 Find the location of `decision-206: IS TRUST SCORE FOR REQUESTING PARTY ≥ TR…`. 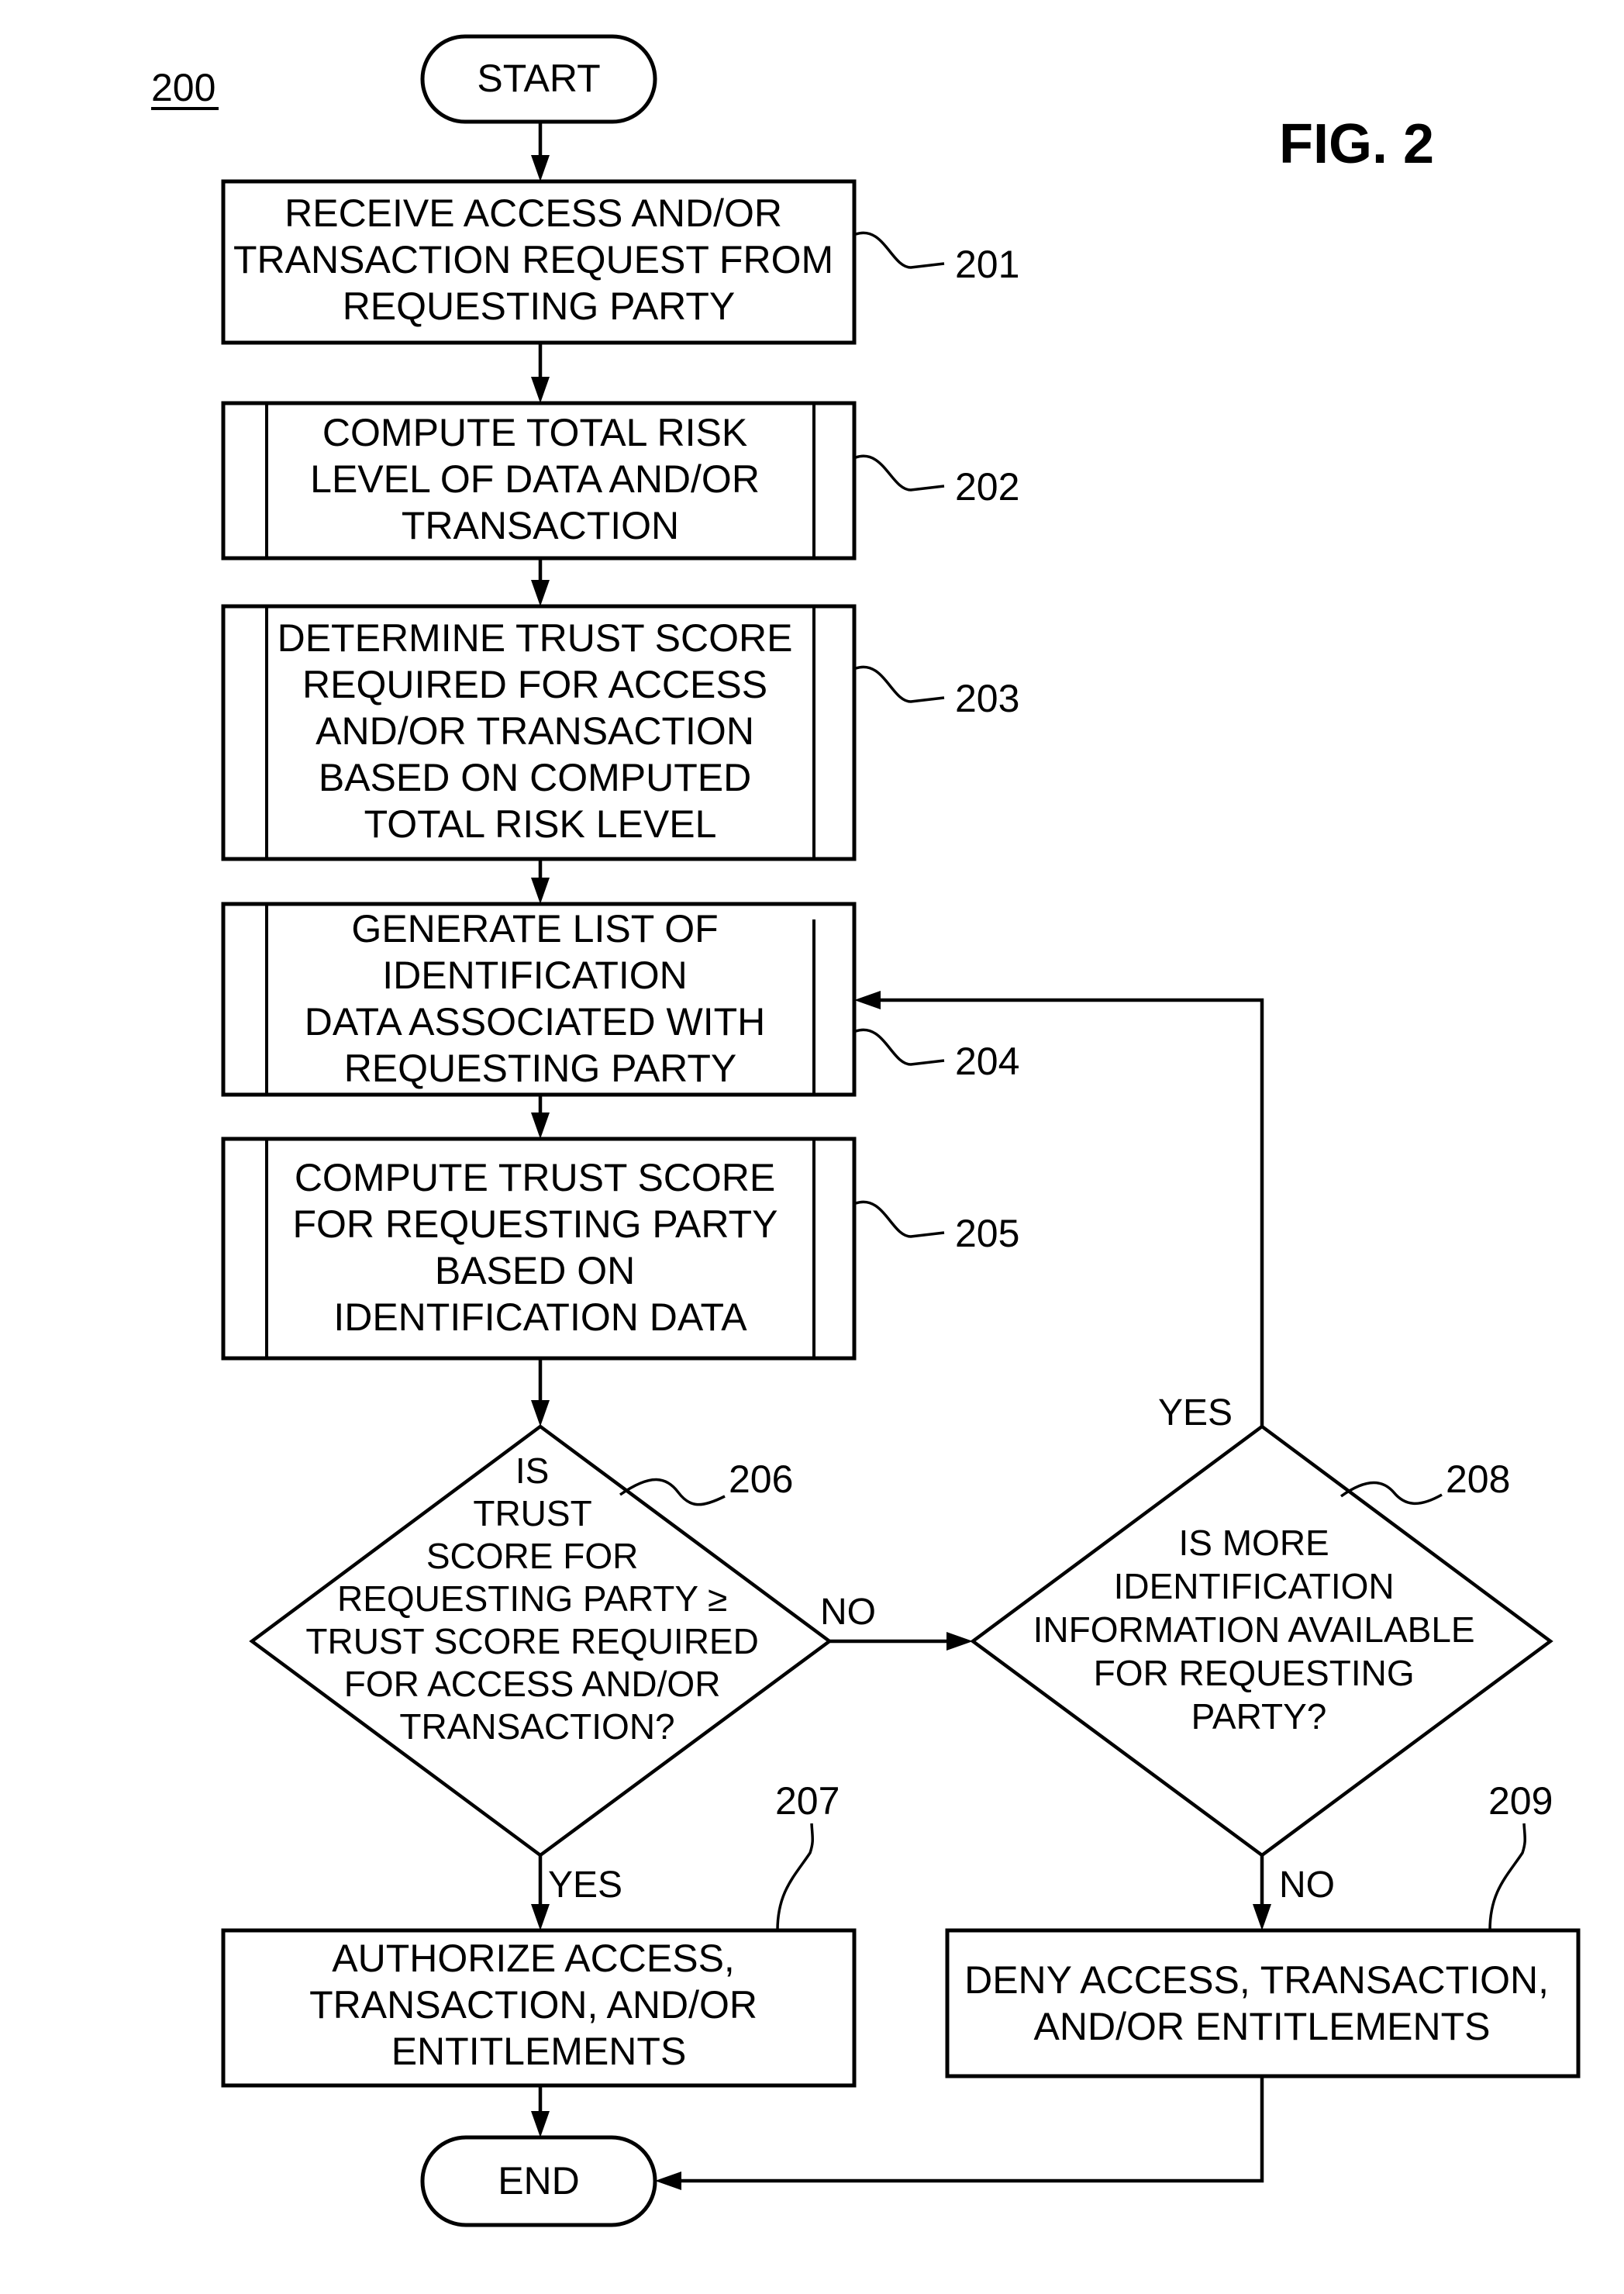

decision-206: IS TRUST SCORE FOR REQUESTING PARTY ≥ TR… is located at coordinates (562, 1665).